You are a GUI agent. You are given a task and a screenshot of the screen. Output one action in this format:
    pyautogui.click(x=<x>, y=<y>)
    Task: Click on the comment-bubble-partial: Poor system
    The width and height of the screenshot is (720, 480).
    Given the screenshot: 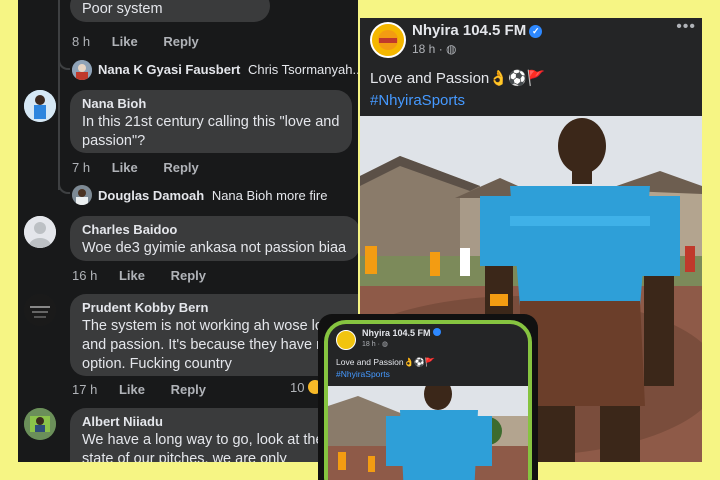 What is the action you would take?
    pyautogui.click(x=170, y=11)
    